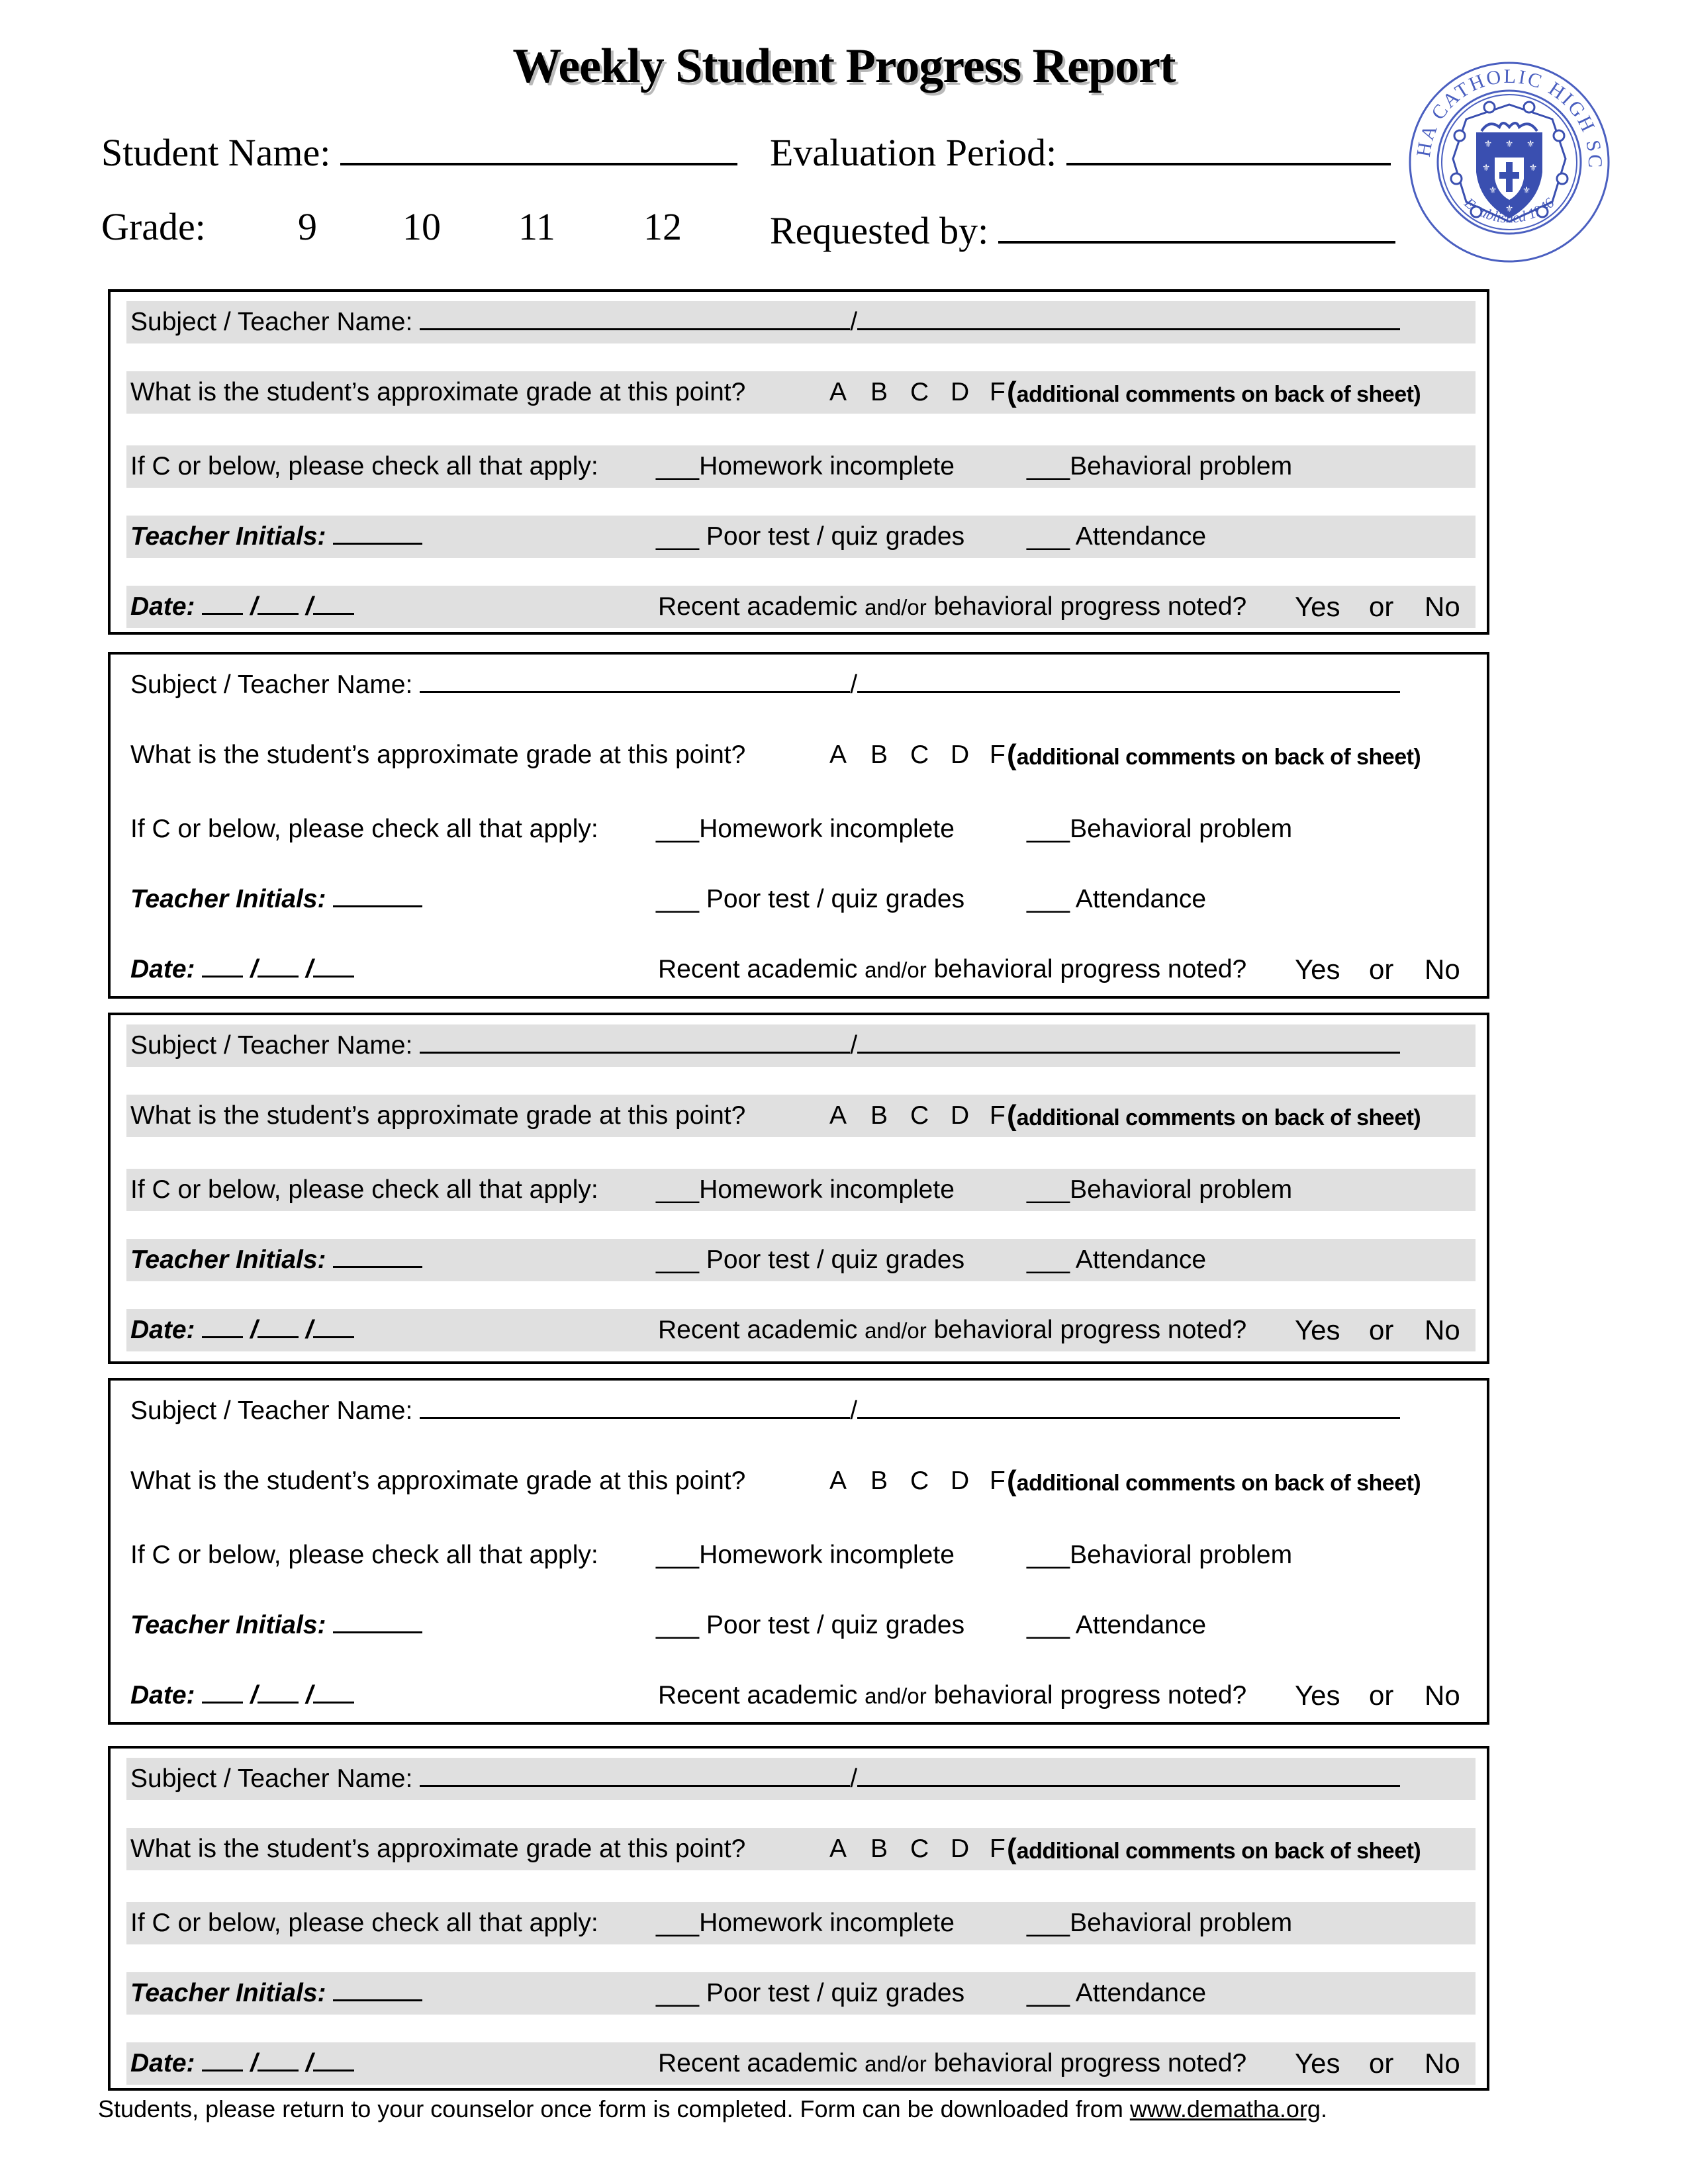  What do you see at coordinates (1196, 226) in the screenshot?
I see `requested-by-field` at bounding box center [1196, 226].